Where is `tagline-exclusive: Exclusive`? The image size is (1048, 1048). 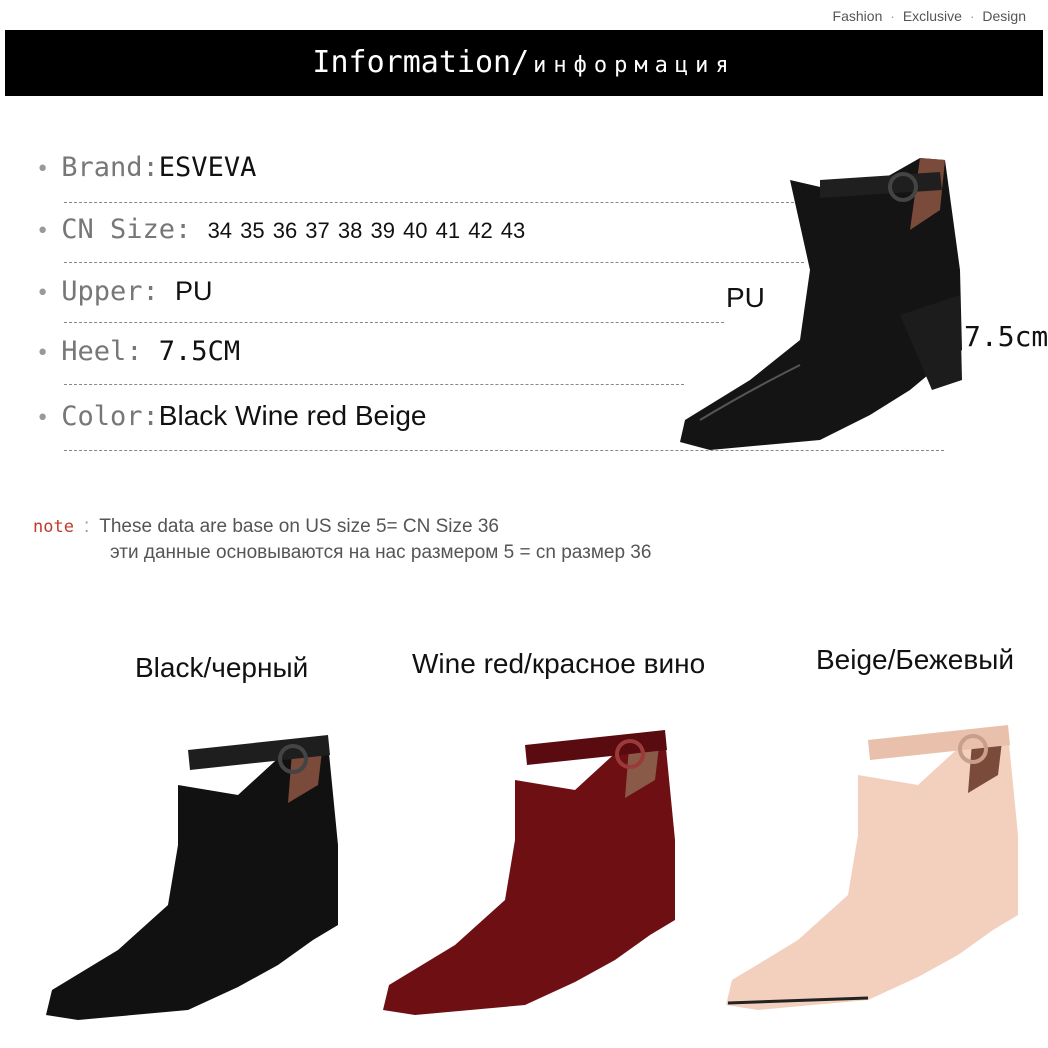 tagline-exclusive: Exclusive is located at coordinates (932, 16).